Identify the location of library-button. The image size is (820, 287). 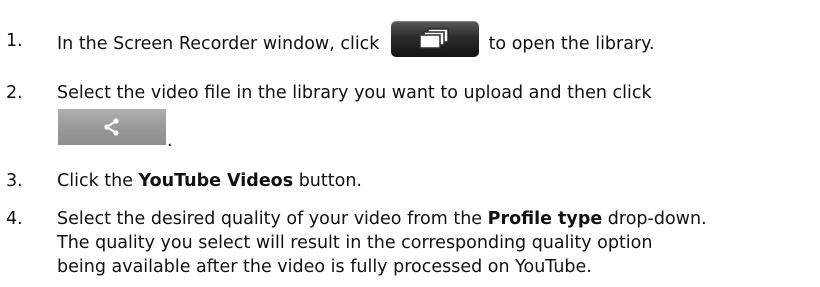
(435, 39).